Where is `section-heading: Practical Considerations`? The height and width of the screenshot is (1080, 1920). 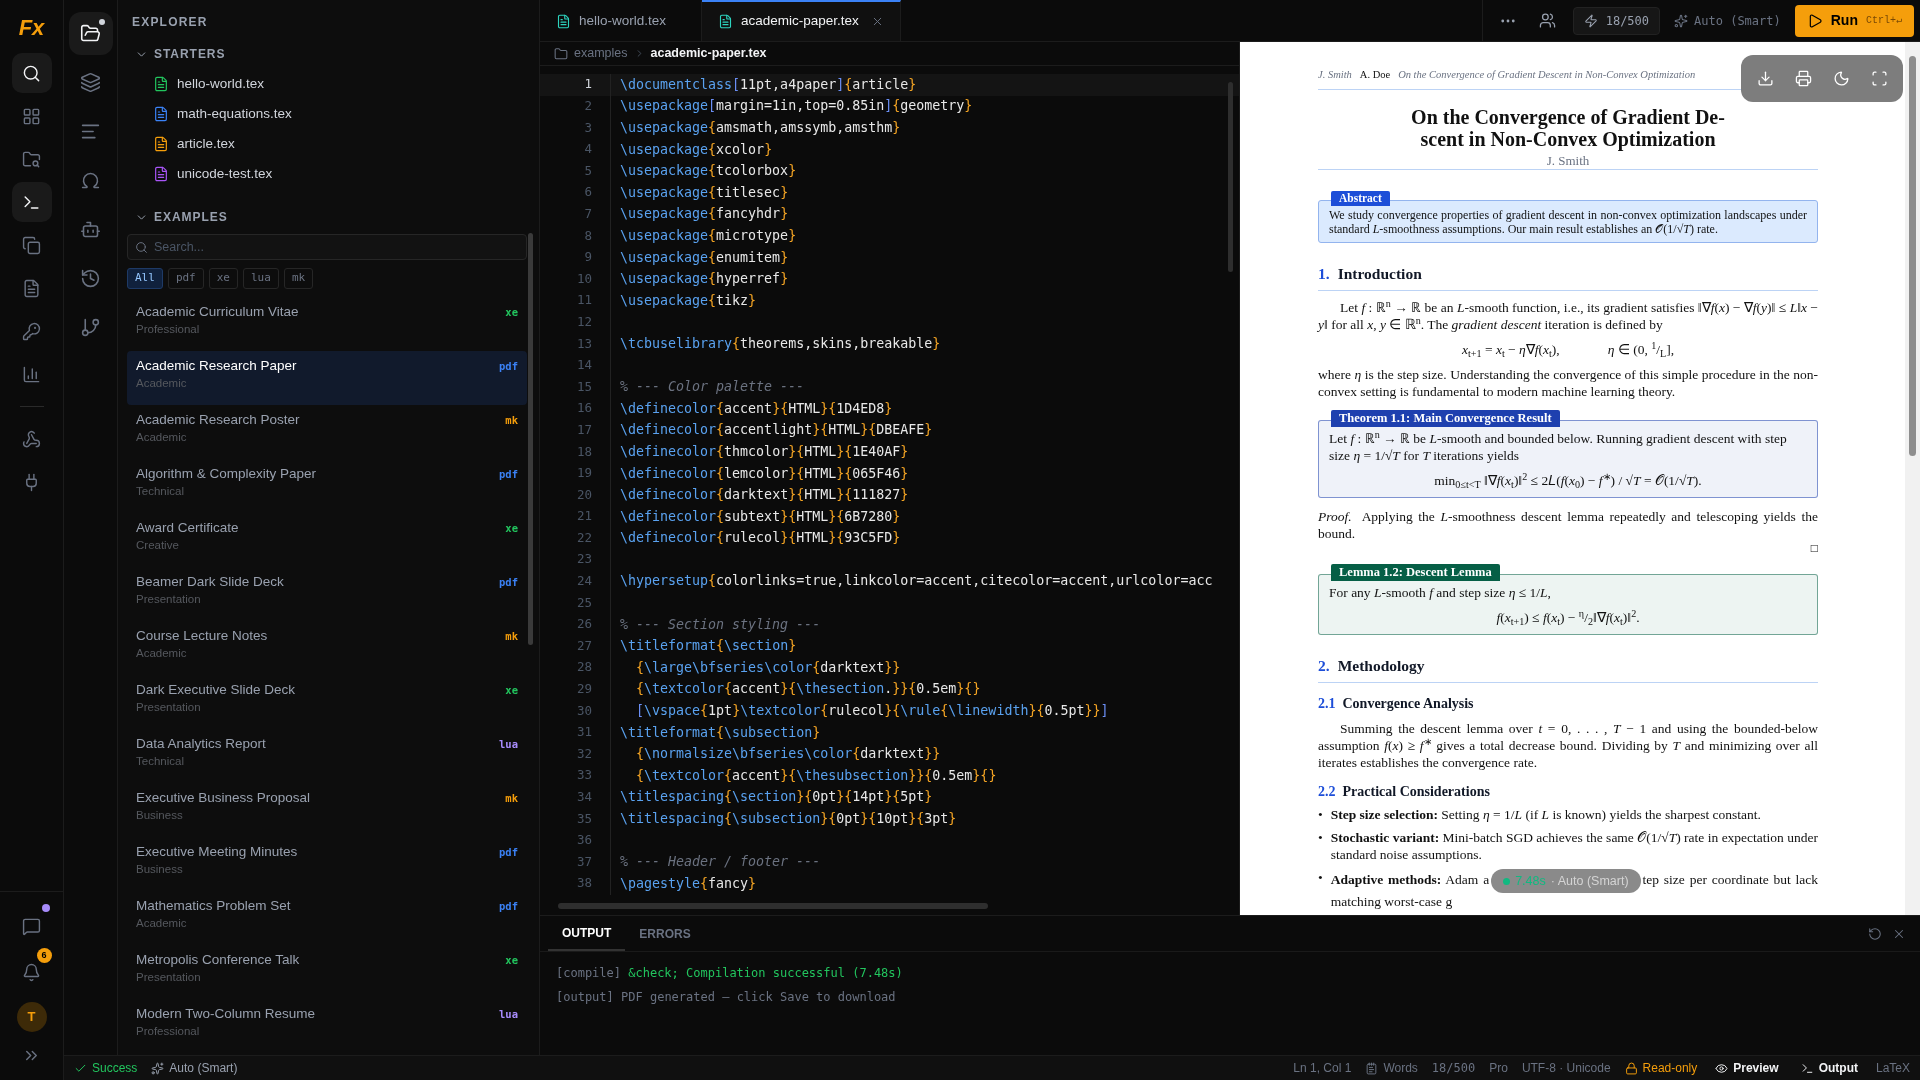 section-heading: Practical Considerations is located at coordinates (1416, 791).